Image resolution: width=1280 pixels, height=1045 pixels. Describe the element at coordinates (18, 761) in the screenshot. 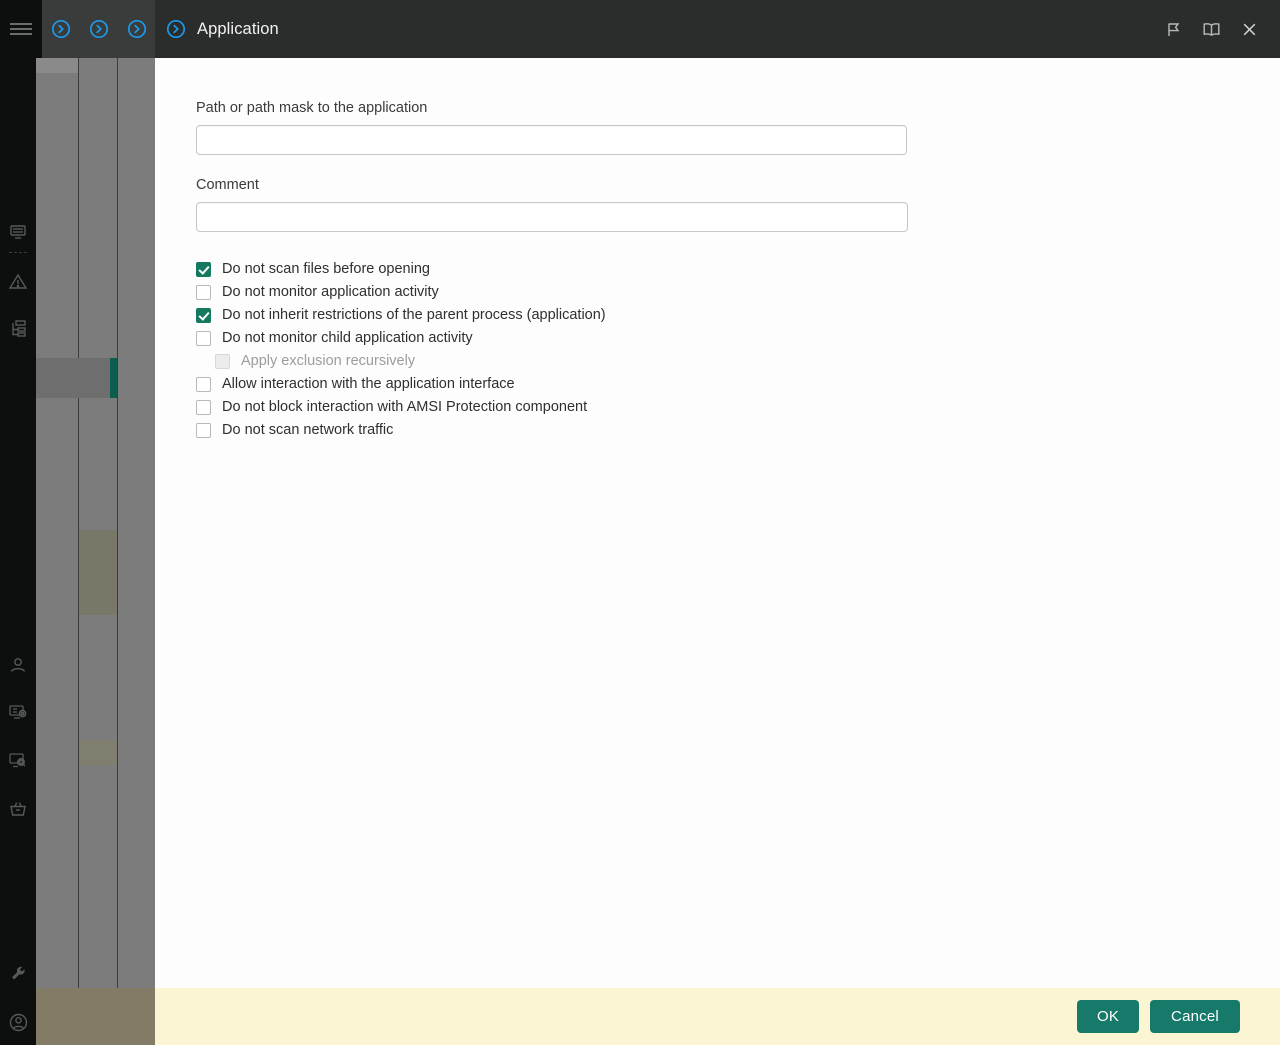

I see `sidebar-item-discovery` at that location.